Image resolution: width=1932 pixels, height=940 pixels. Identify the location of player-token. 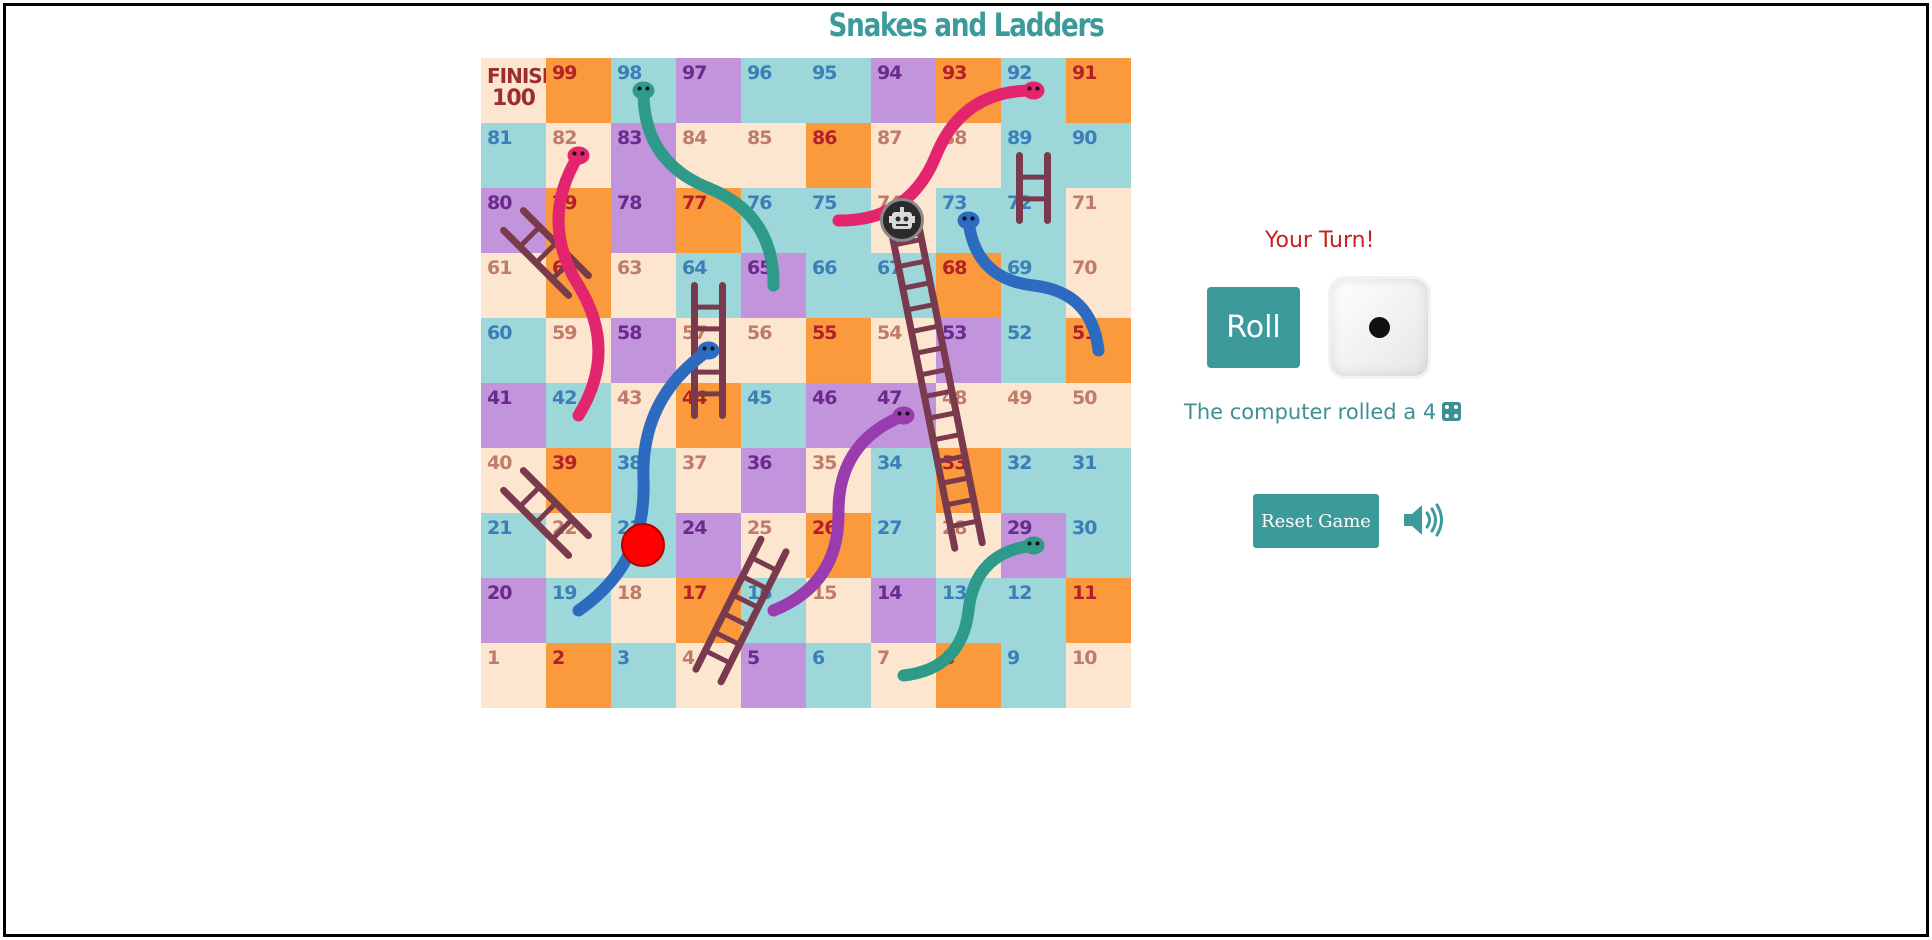
(643, 545).